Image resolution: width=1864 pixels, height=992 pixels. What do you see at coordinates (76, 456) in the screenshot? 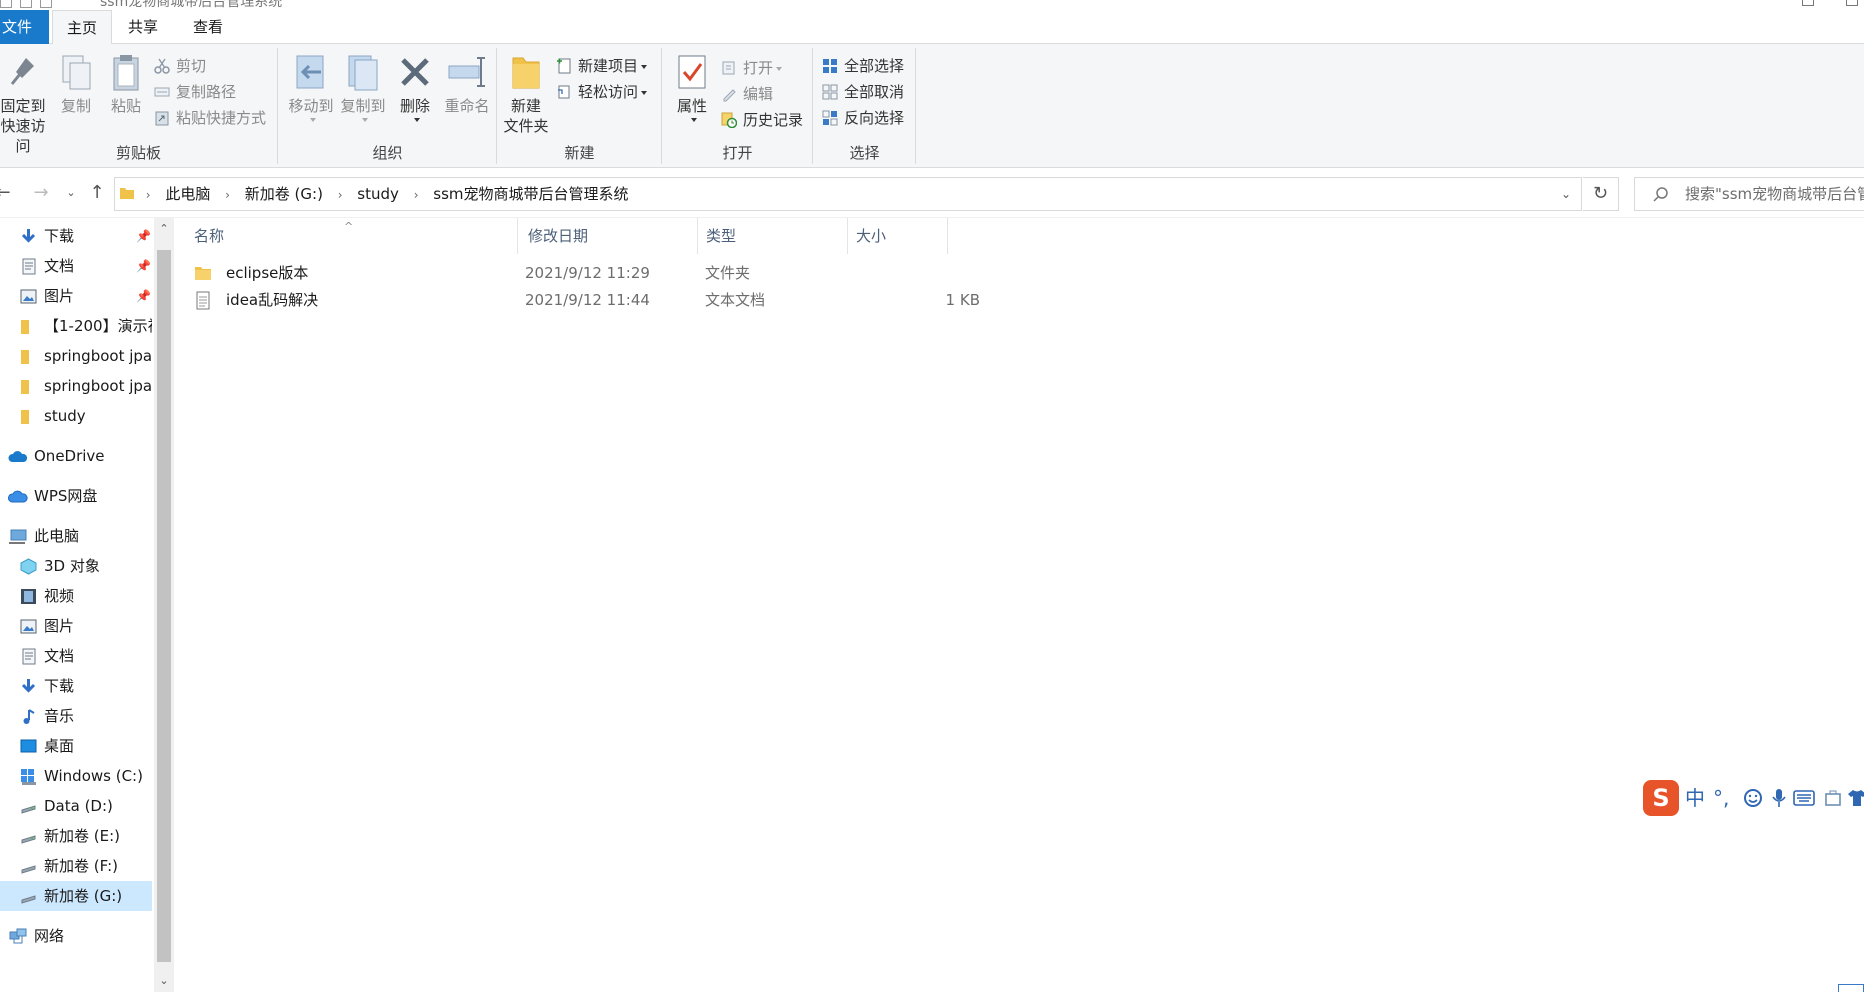
I see `nav-item-onedrive: OneDrive` at bounding box center [76, 456].